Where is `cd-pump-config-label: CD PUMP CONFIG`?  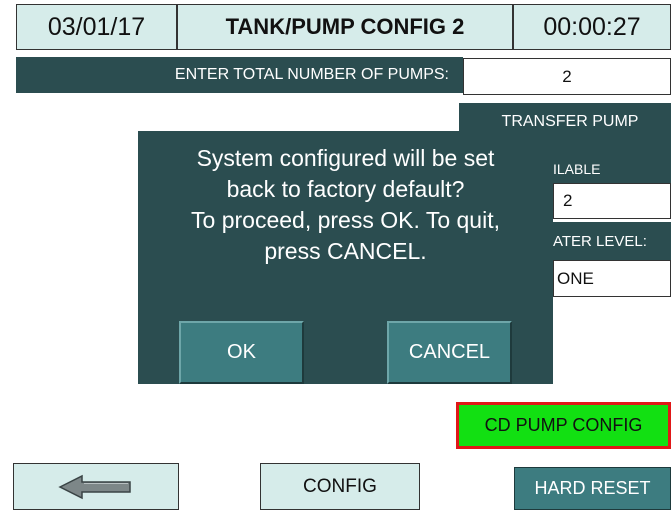 cd-pump-config-label: CD PUMP CONFIG is located at coordinates (563, 425).